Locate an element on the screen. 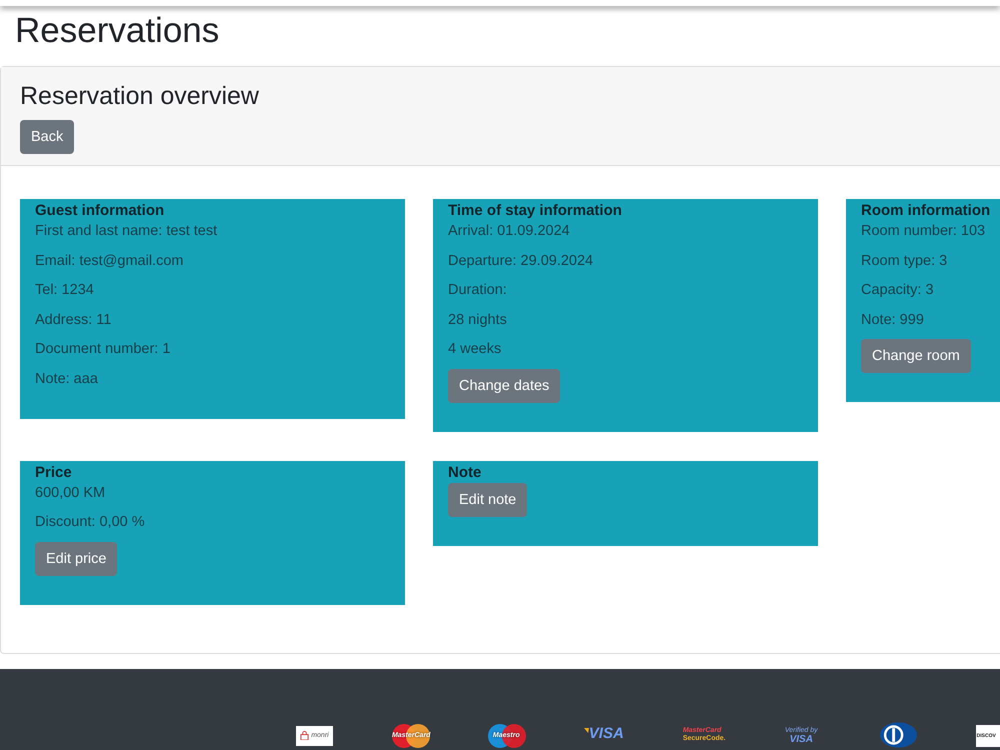 Image resolution: width=1000 pixels, height=750 pixels. card-text: 4 weeks is located at coordinates (475, 349).